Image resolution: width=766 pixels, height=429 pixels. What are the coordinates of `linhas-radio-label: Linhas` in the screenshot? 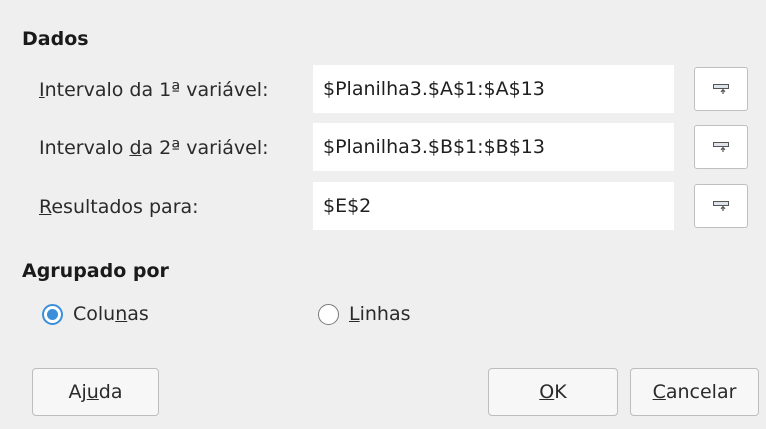 It's located at (380, 314).